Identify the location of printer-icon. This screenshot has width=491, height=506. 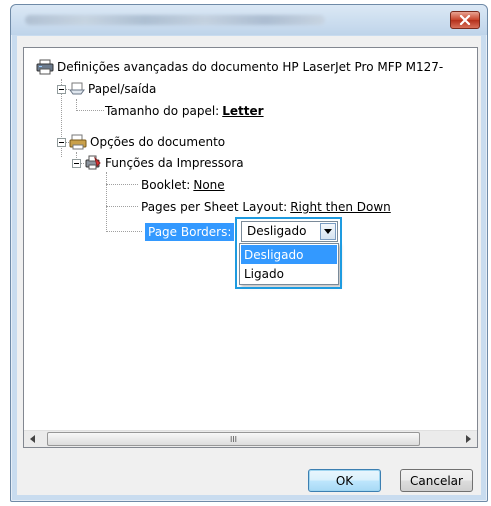
(45, 67).